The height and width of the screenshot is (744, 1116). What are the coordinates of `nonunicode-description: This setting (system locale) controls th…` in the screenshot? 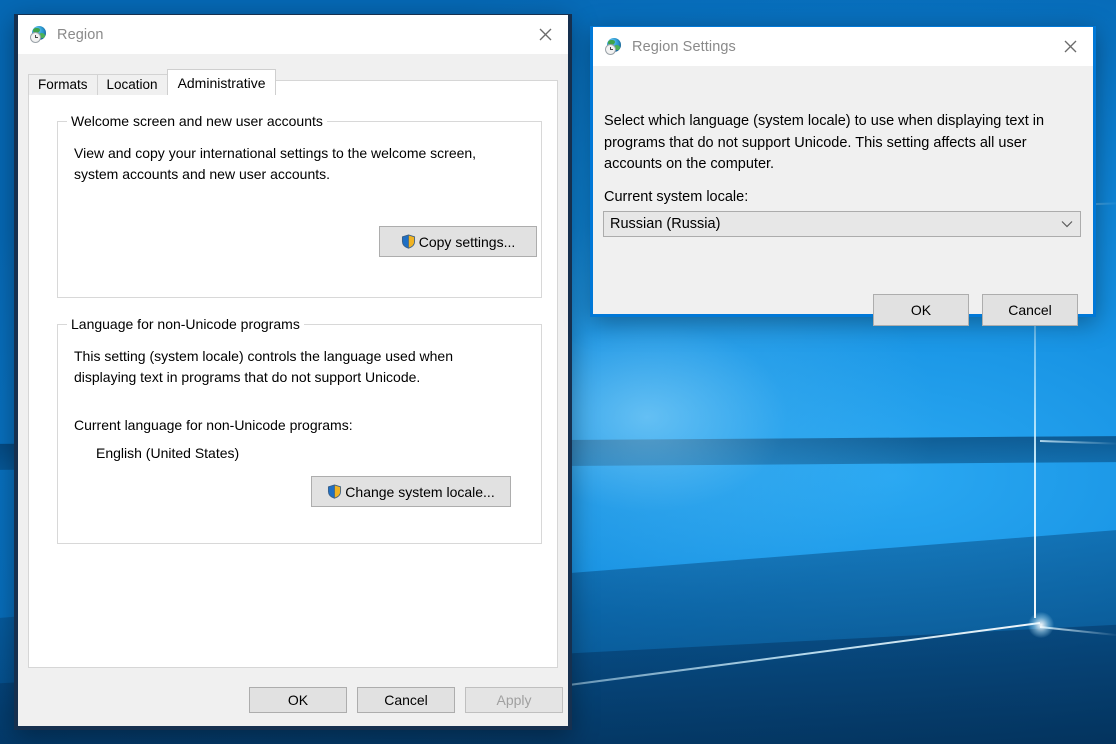 It's located at (299, 367).